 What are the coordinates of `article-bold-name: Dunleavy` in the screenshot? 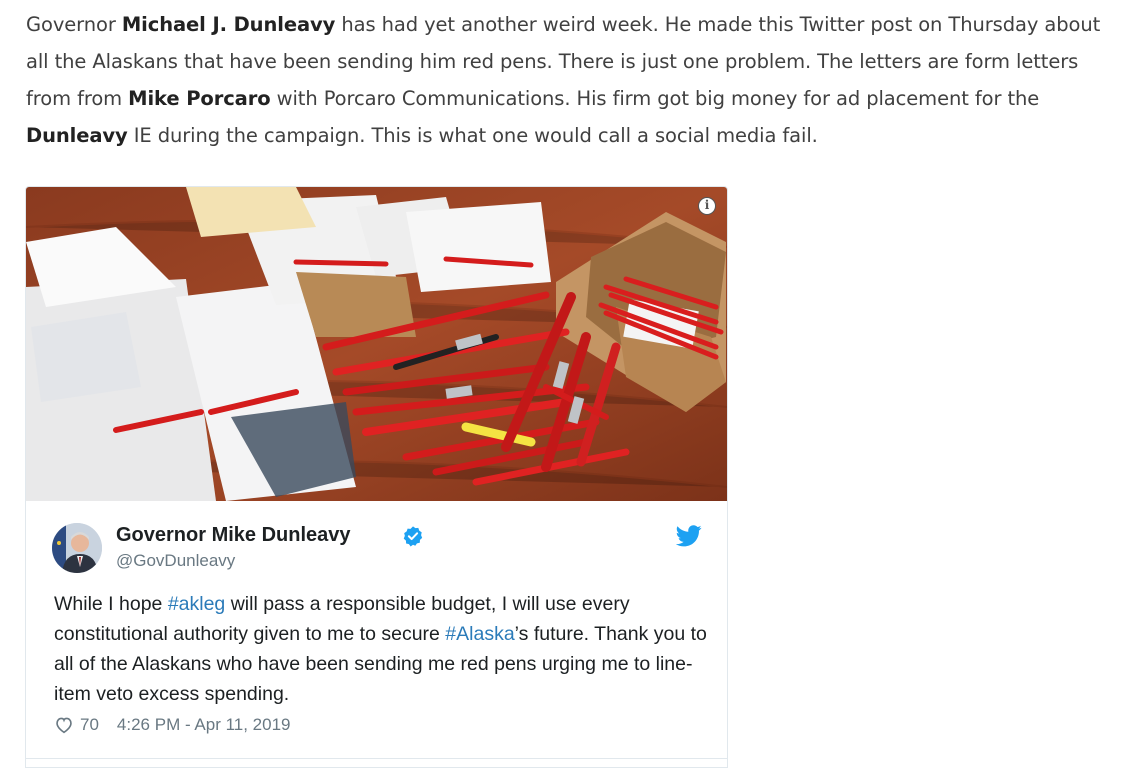 It's located at (77, 135).